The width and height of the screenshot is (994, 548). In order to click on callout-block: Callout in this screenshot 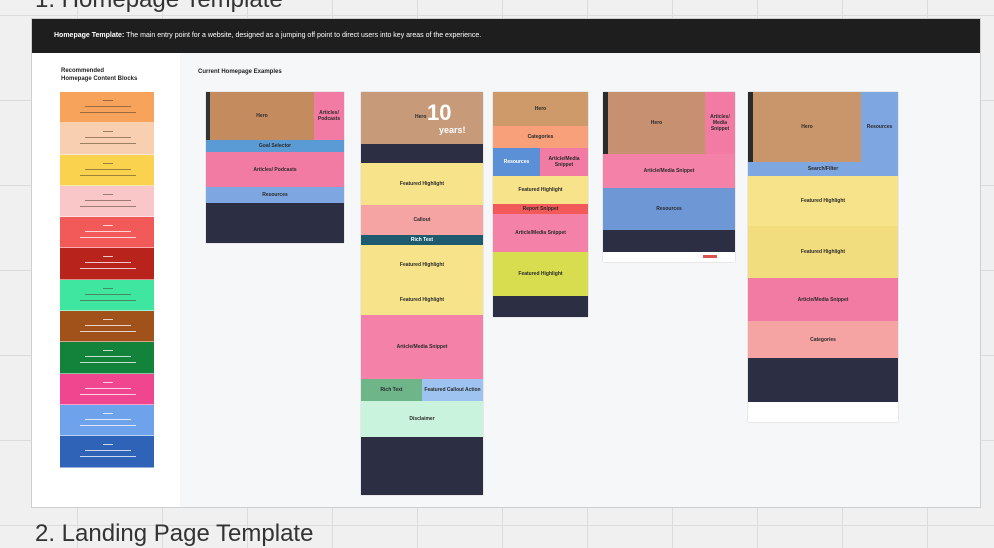, I will do `click(422, 220)`.